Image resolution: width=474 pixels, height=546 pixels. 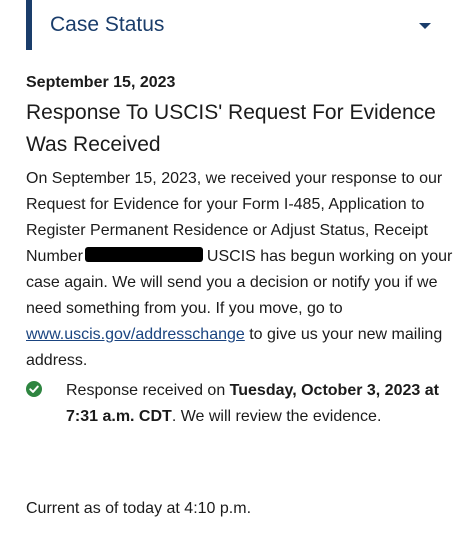 What do you see at coordinates (107, 24) in the screenshot?
I see `header-title: Case Status` at bounding box center [107, 24].